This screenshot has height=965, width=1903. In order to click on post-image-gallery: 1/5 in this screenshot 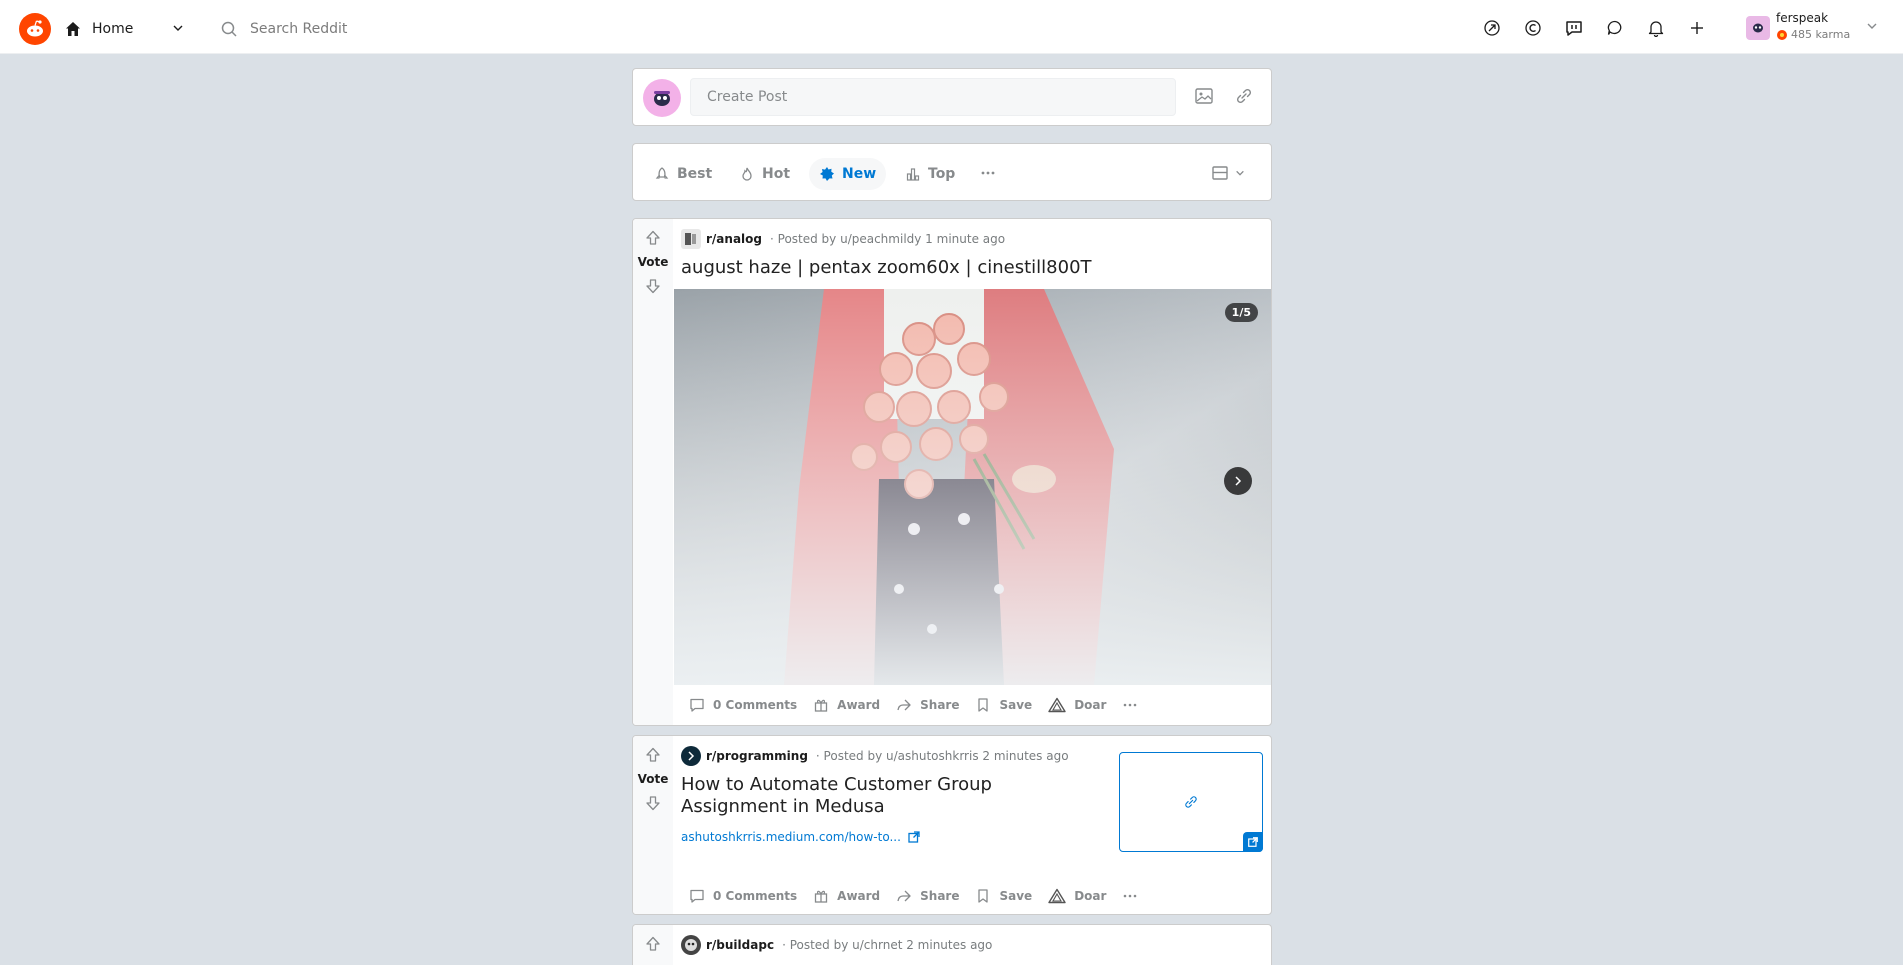, I will do `click(972, 487)`.